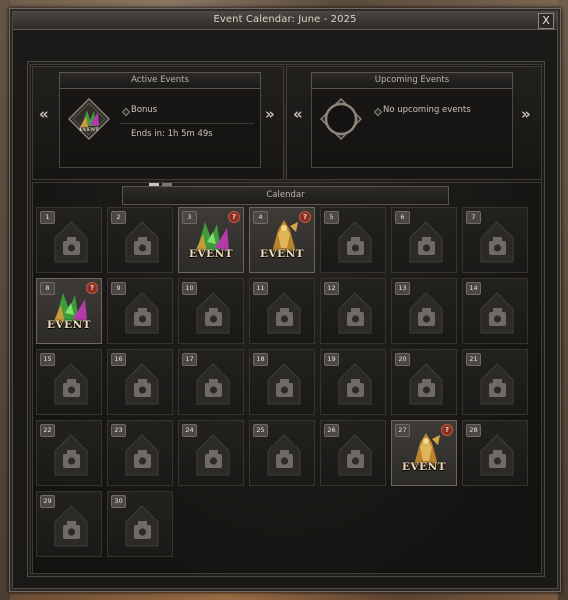  Describe the element at coordinates (473, 217) in the screenshot. I see `day-number: 7` at that location.